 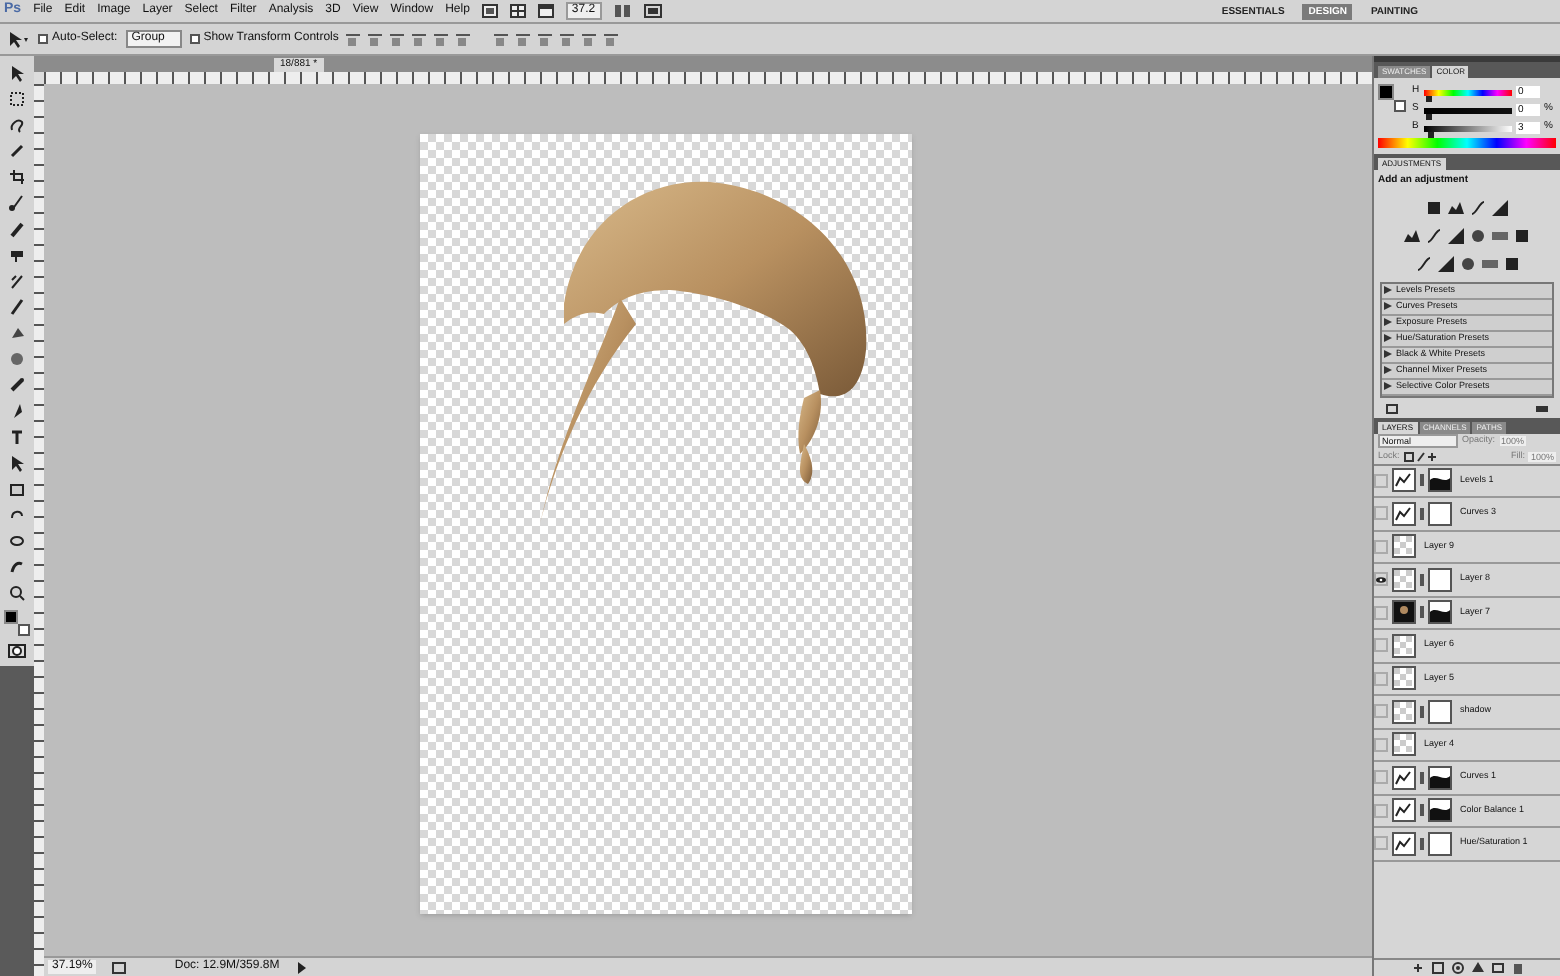 What do you see at coordinates (1467, 143) in the screenshot?
I see `color-spectrum-bar` at bounding box center [1467, 143].